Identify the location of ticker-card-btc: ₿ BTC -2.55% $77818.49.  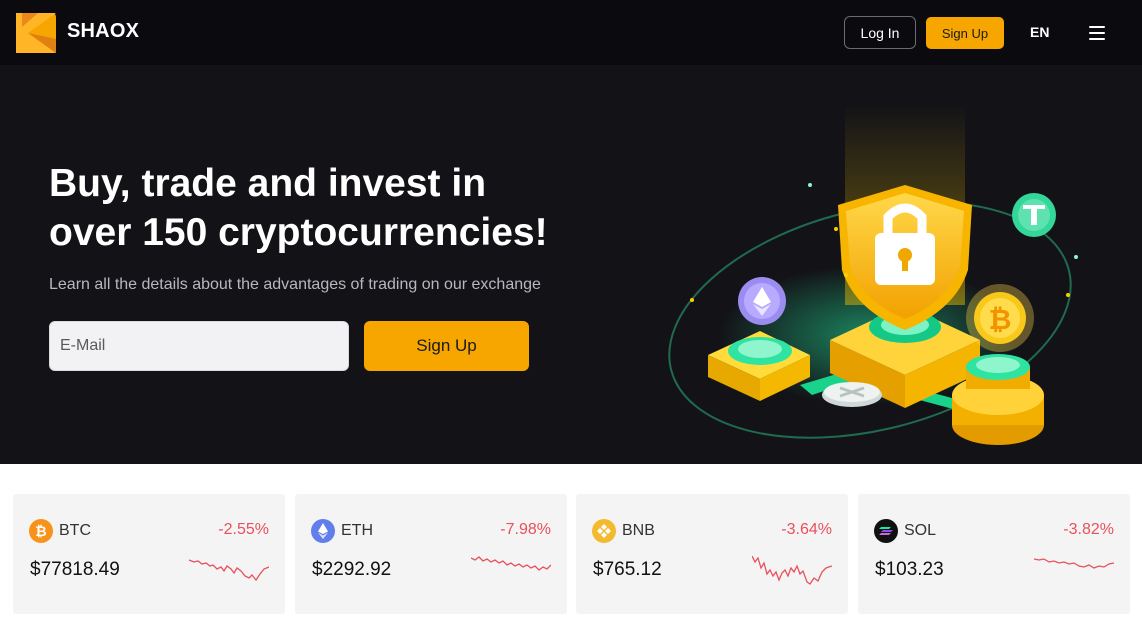
(149, 554).